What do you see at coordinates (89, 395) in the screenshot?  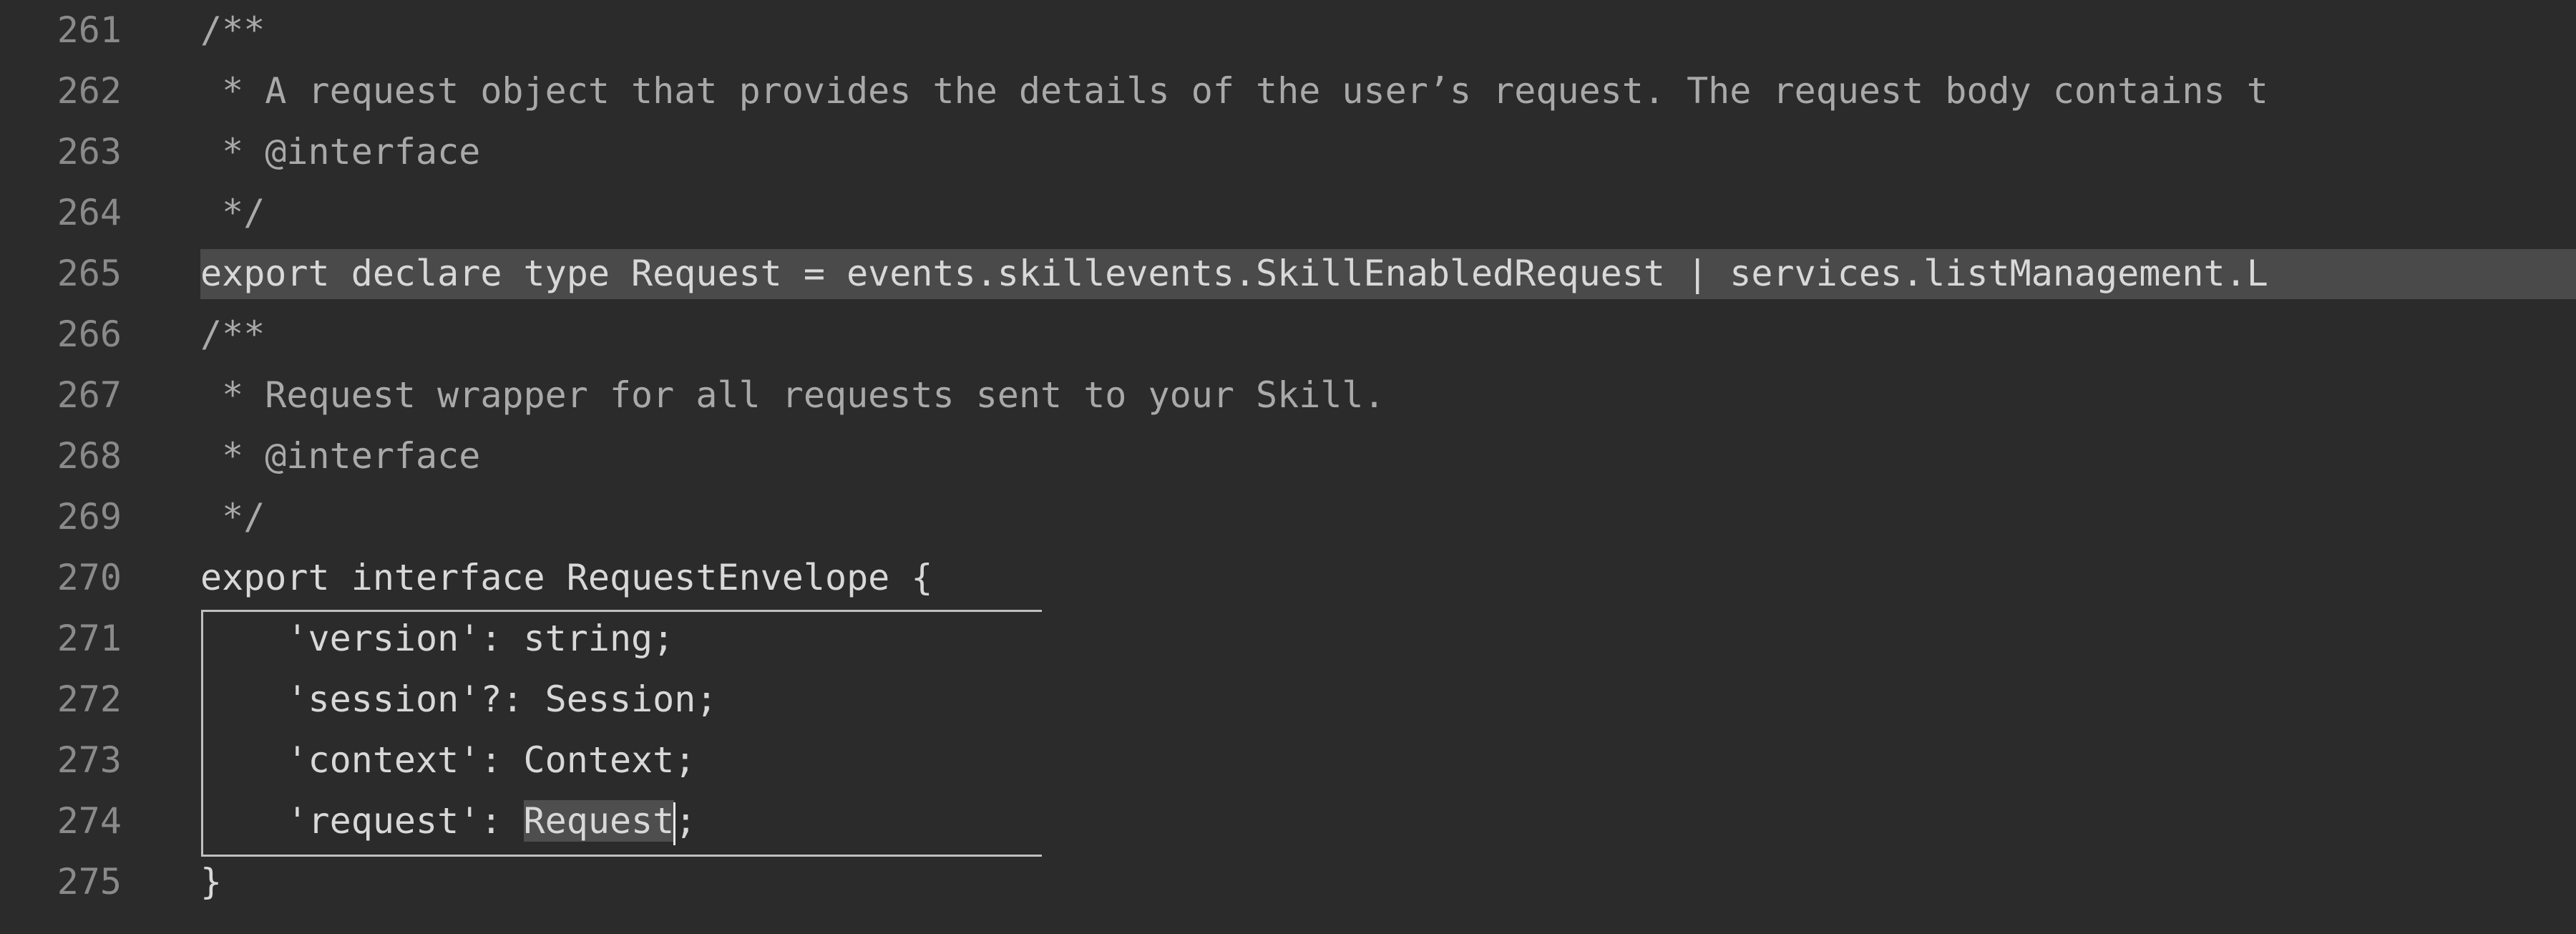 I see `line-number: 267` at bounding box center [89, 395].